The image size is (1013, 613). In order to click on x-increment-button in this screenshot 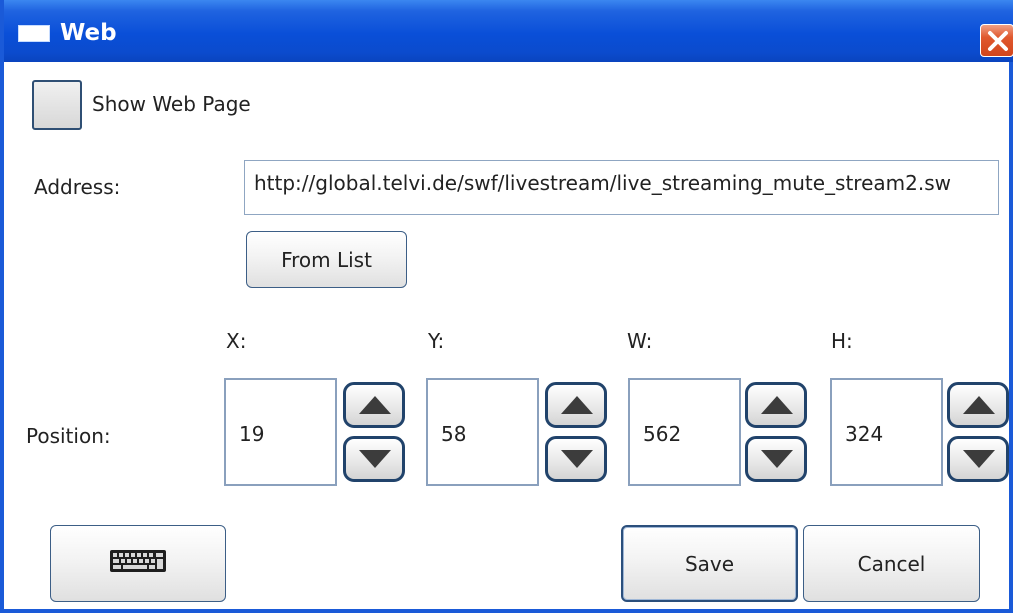, I will do `click(374, 405)`.